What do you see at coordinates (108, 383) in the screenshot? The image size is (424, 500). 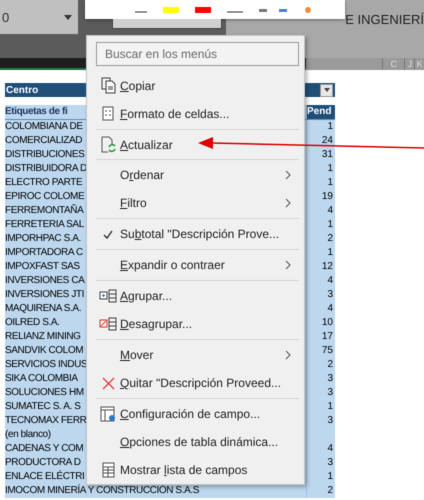 I see `close-icon` at bounding box center [108, 383].